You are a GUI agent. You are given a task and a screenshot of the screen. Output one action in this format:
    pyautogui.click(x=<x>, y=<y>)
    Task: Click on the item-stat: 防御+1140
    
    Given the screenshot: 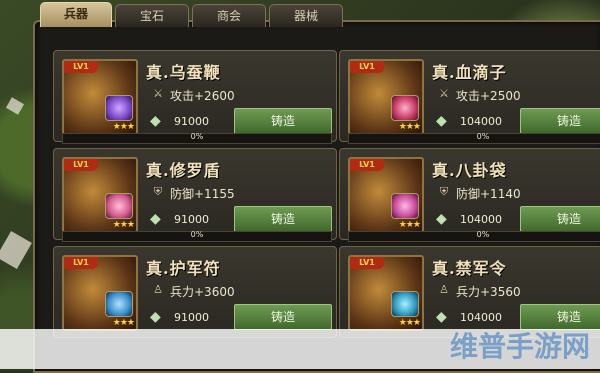 What is the action you would take?
    pyautogui.click(x=488, y=194)
    